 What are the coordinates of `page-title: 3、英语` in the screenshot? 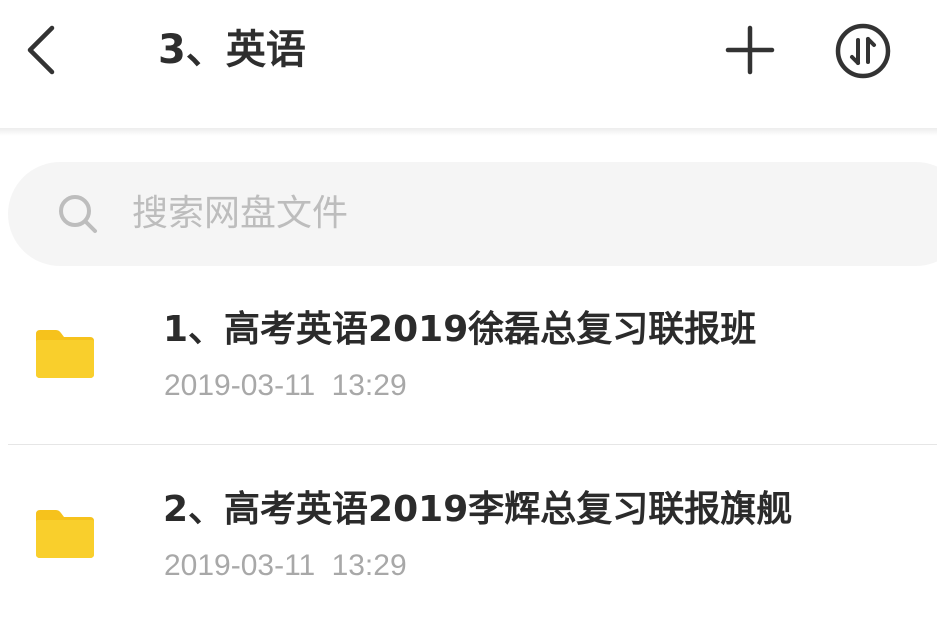 It's located at (232, 50).